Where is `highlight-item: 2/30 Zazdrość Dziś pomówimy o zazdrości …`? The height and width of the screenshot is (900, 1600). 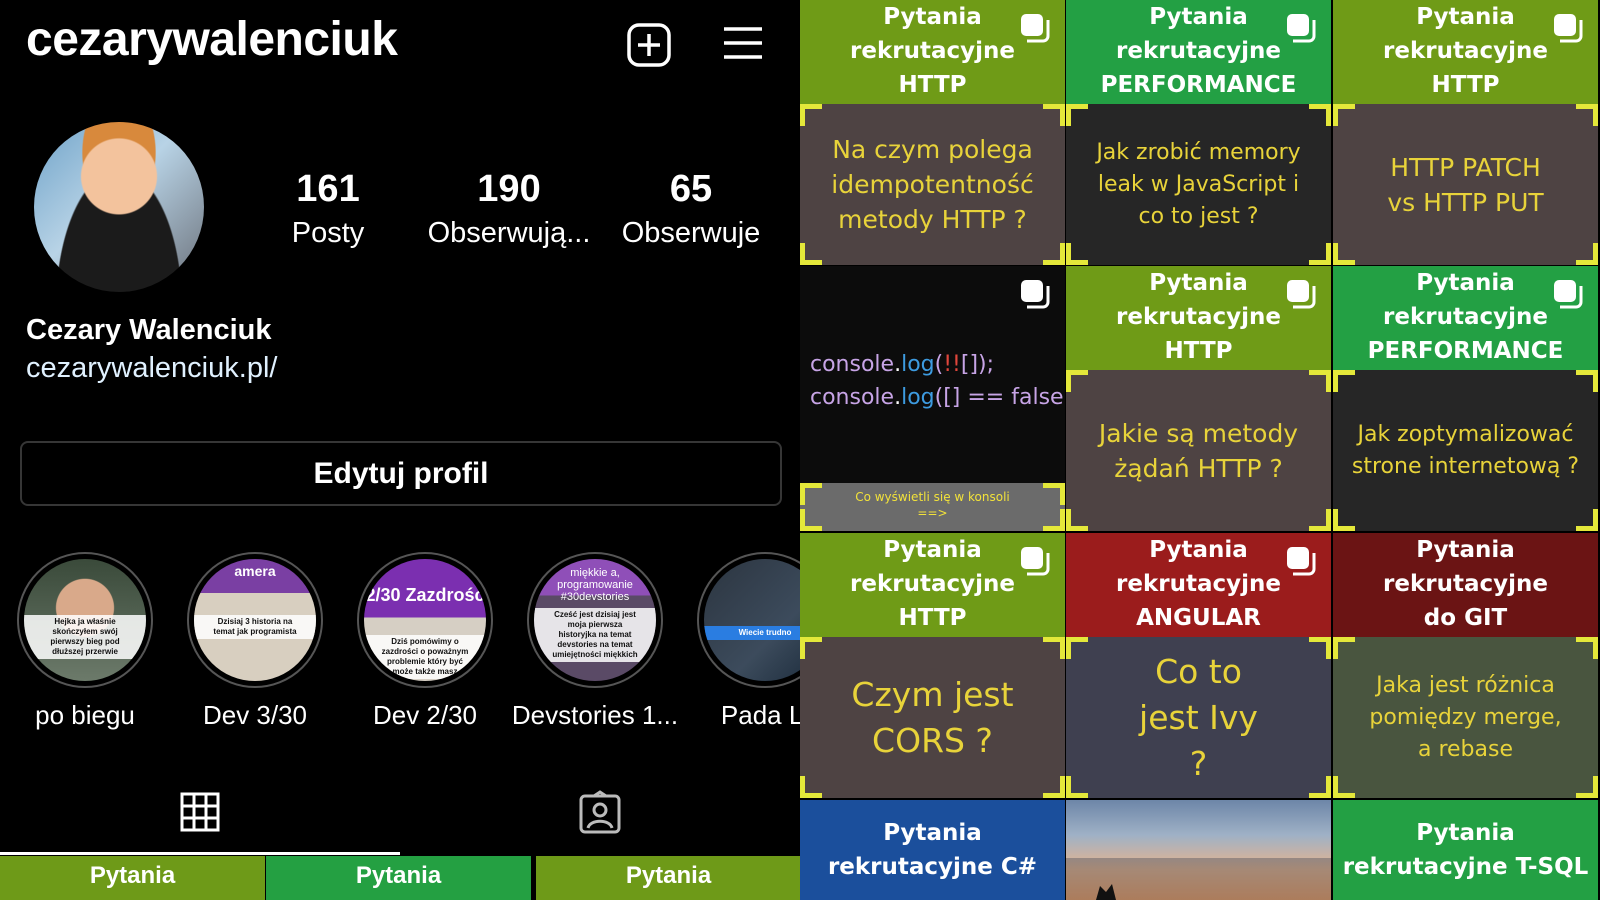 highlight-item: 2/30 Zazdrość Dziś pomówimy o zazdrości … is located at coordinates (425, 641).